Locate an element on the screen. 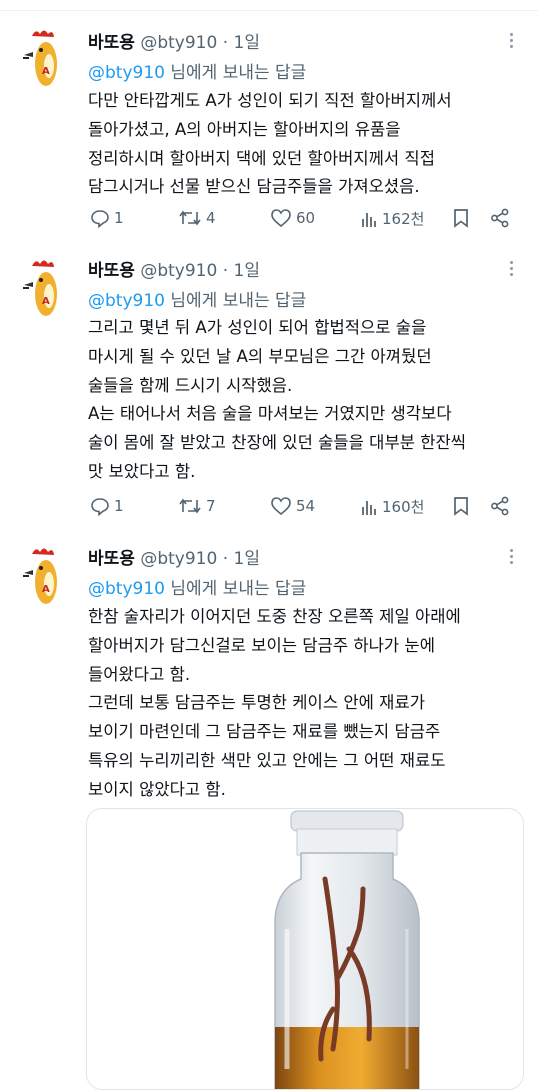 Image resolution: width=538 pixels, height=1090 pixels. tweet-text-line: 다만 안타깝게도 A가 성인이 되기 직전 할아버지께서 is located at coordinates (270, 100).